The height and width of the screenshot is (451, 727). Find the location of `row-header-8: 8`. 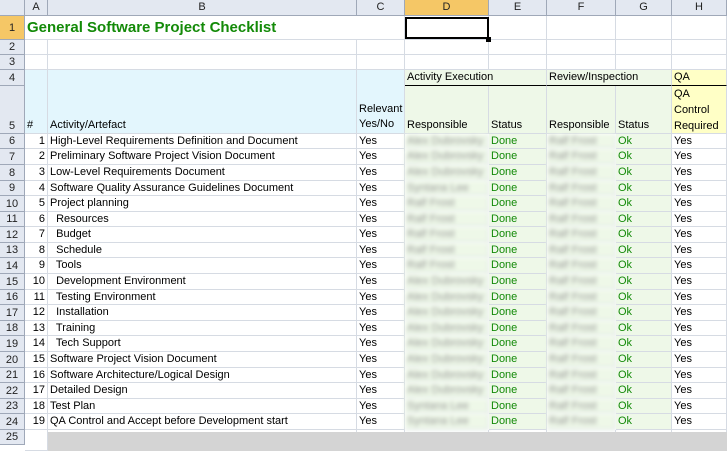

row-header-8: 8 is located at coordinates (12, 173).